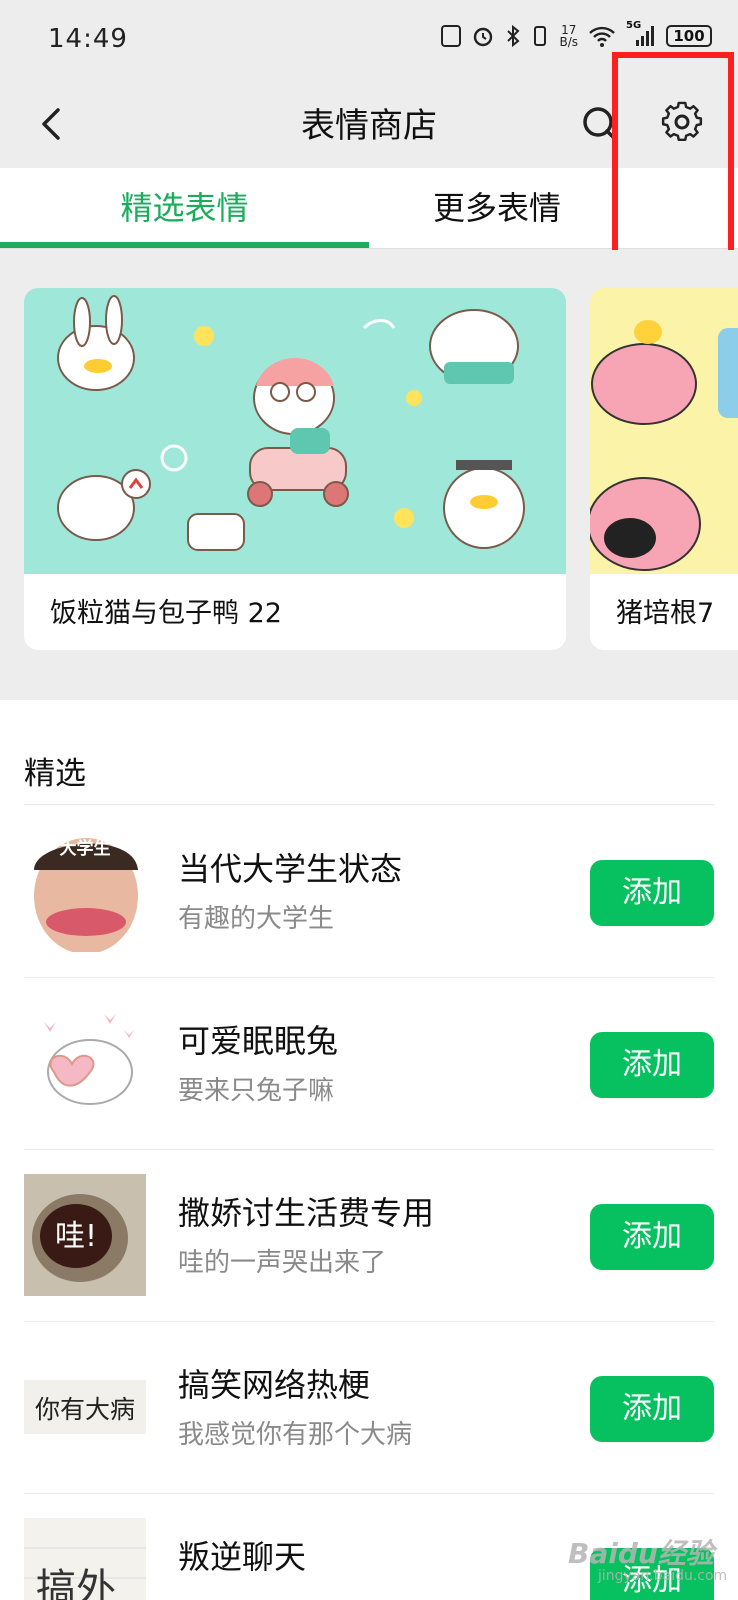 Image resolution: width=738 pixels, height=1600 pixels. Describe the element at coordinates (369, 1064) in the screenshot. I see `list-item: 可爱眠眠兔 要来只兔子嘛 添加` at that location.